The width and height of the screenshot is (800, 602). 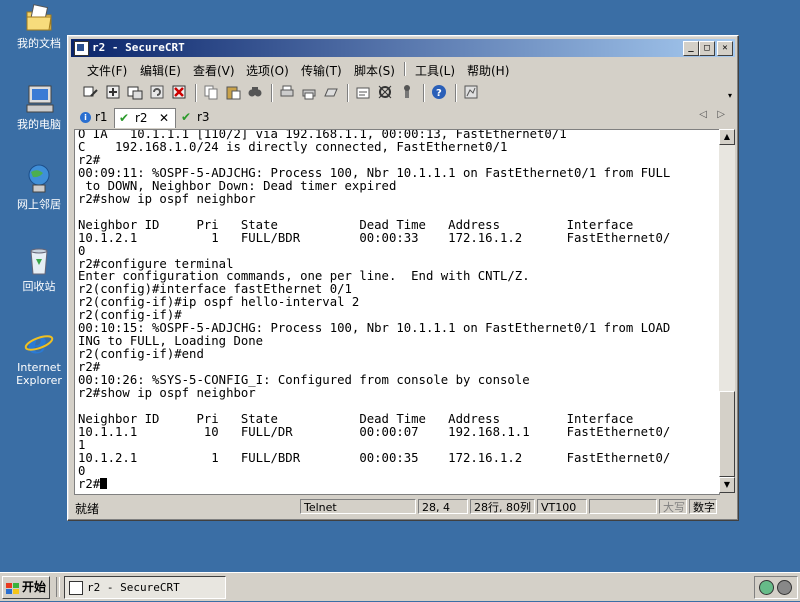 I want to click on keymap-icon, so click(x=407, y=92).